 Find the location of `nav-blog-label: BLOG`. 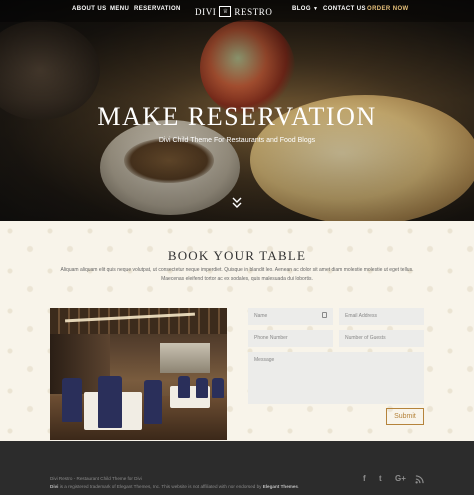

nav-blog-label: BLOG is located at coordinates (301, 9).